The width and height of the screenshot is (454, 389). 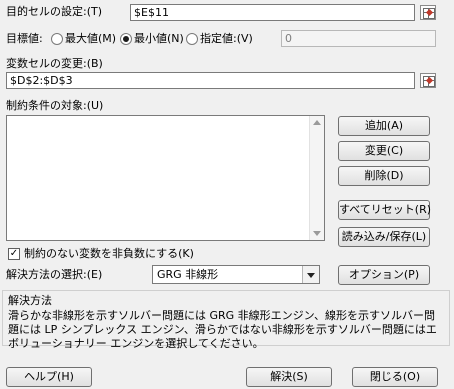 What do you see at coordinates (317, 122) in the screenshot?
I see `scroll-up-icon` at bounding box center [317, 122].